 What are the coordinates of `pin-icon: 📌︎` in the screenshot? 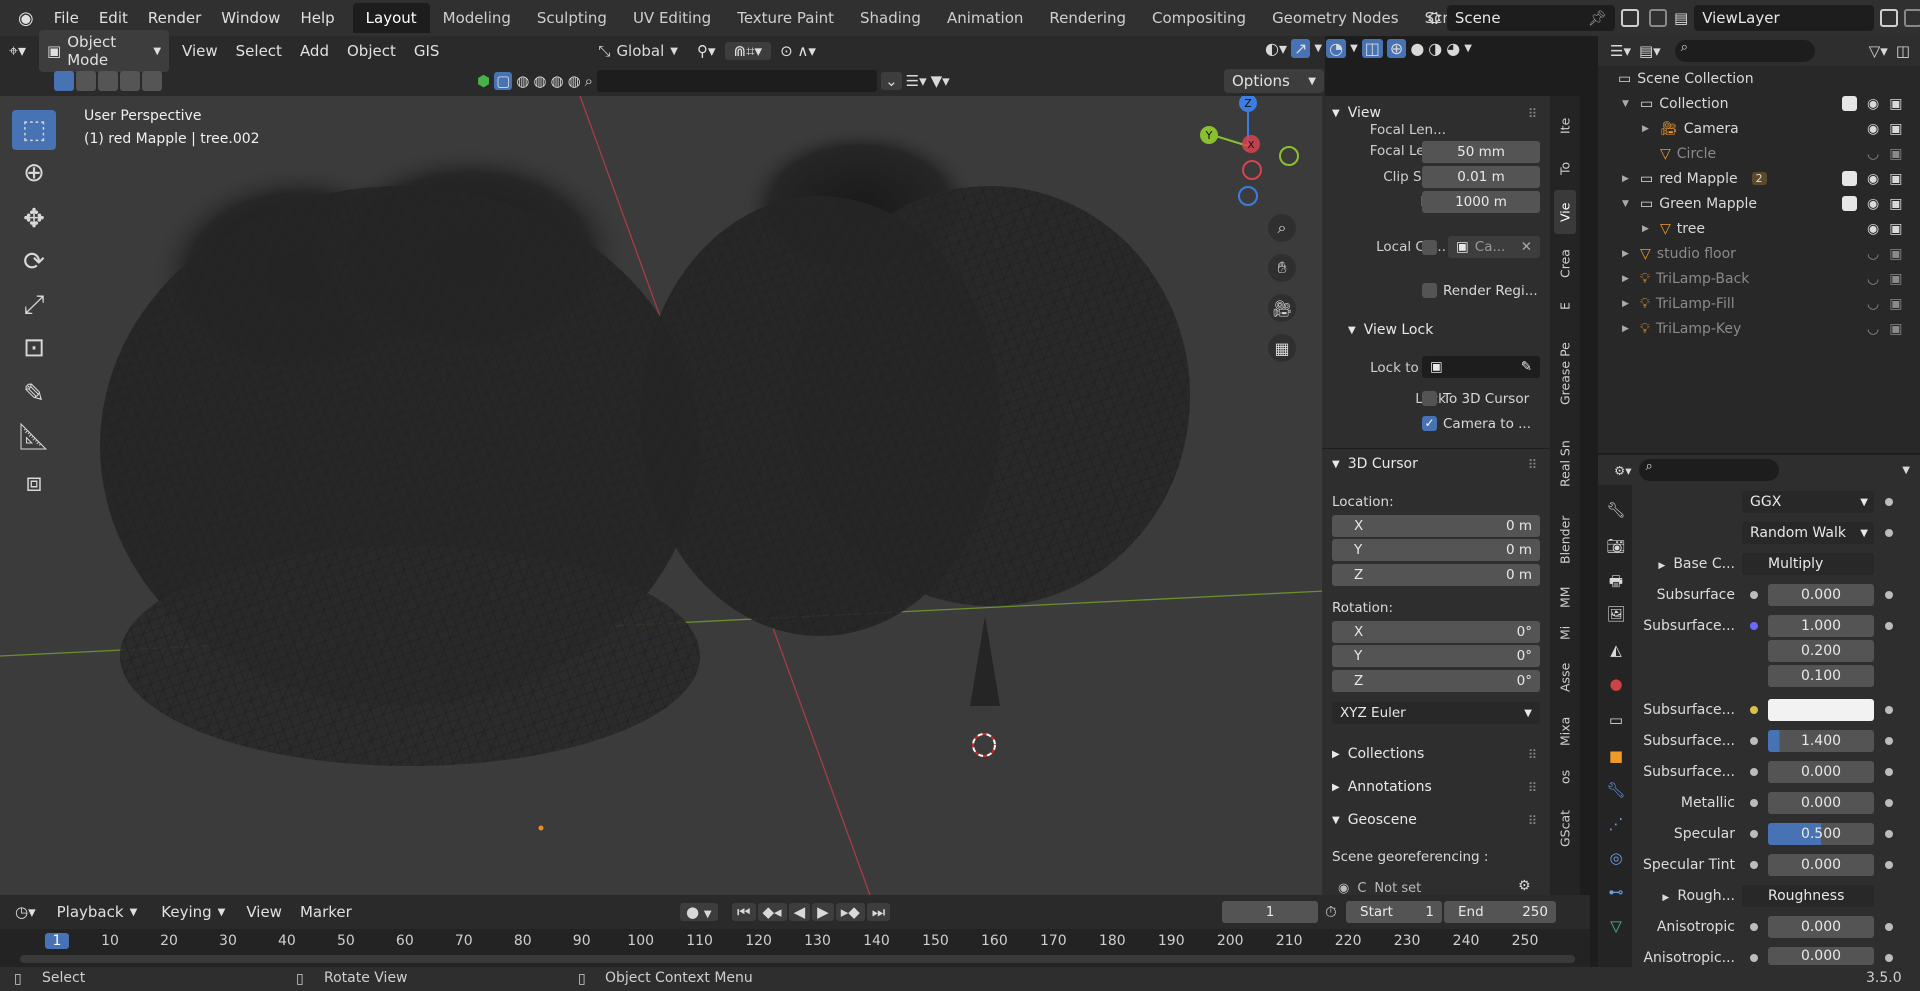 It's located at (1597, 18).